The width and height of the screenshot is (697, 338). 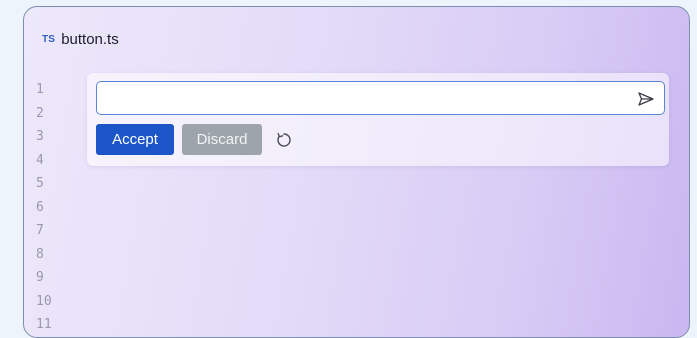 I want to click on send-button, so click(x=646, y=99).